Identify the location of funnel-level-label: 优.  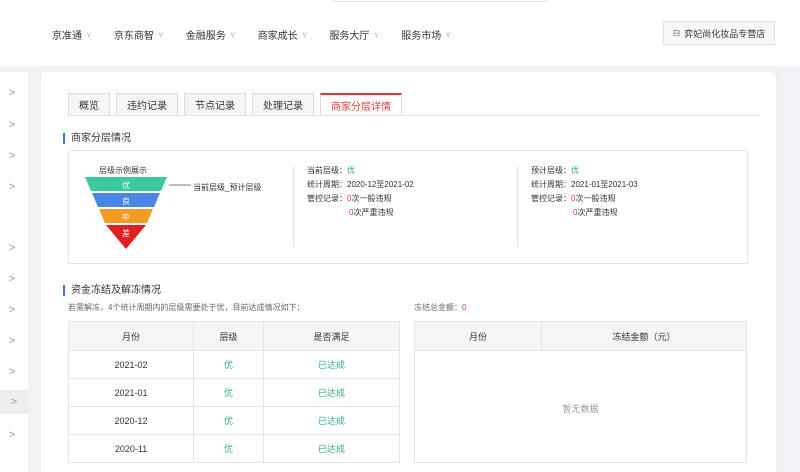
(126, 185).